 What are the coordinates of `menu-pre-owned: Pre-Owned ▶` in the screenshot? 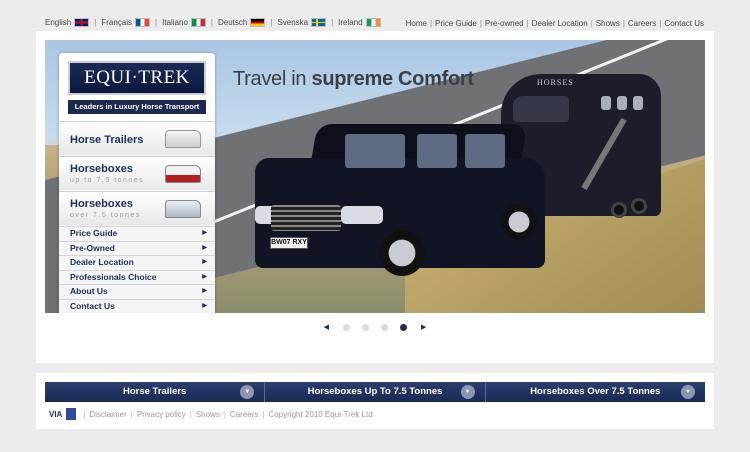 It's located at (137, 247).